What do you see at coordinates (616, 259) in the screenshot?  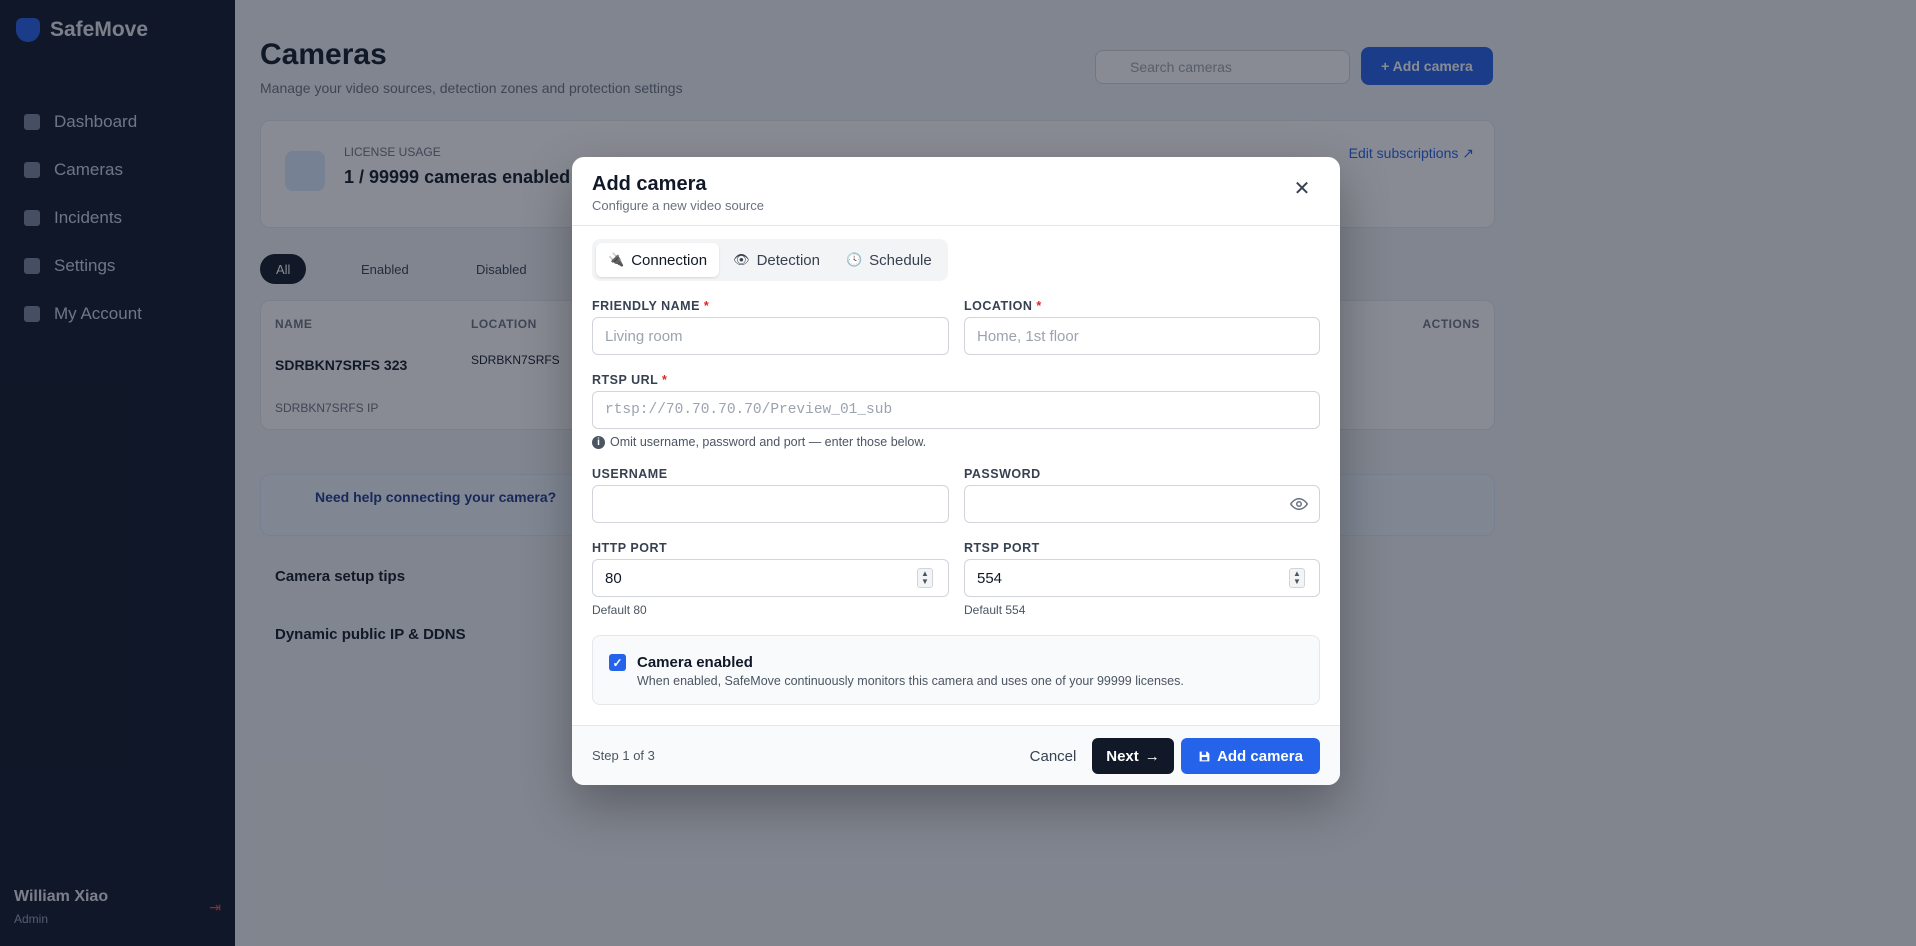 I see `plug-icon: 🔌` at bounding box center [616, 259].